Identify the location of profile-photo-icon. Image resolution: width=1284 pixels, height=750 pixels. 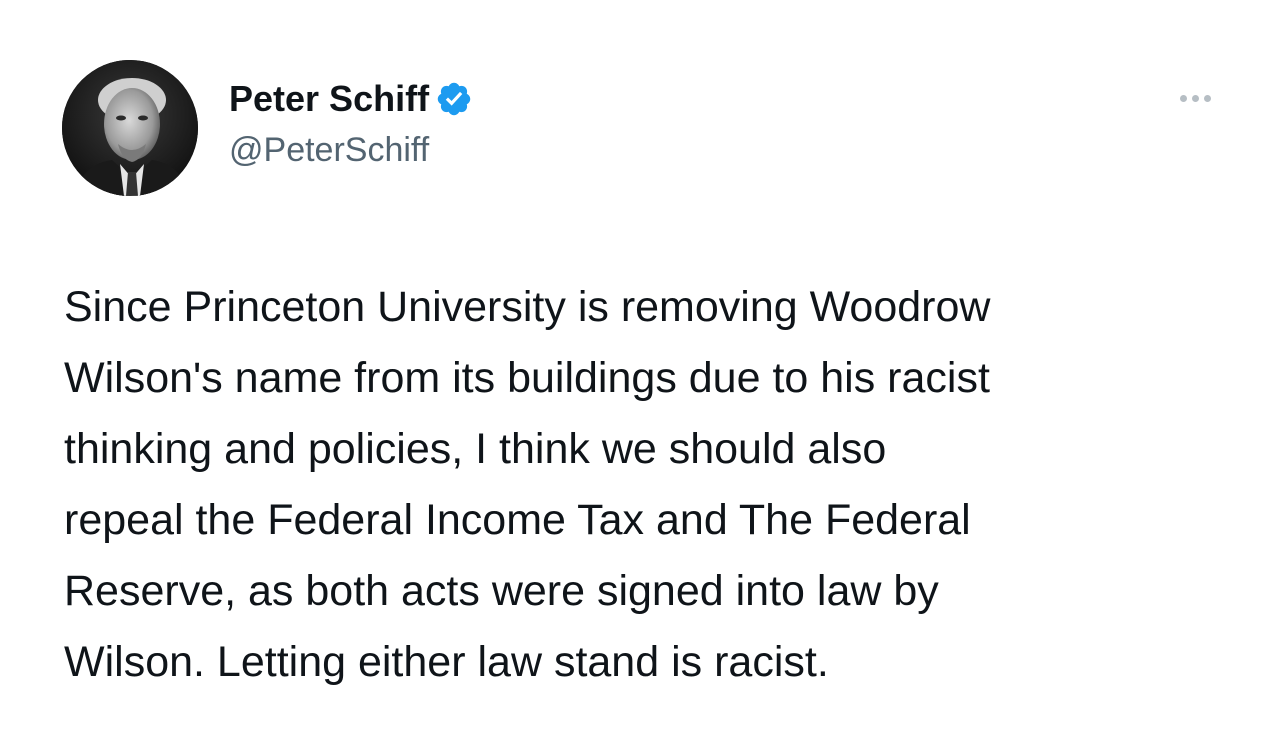
(130, 128).